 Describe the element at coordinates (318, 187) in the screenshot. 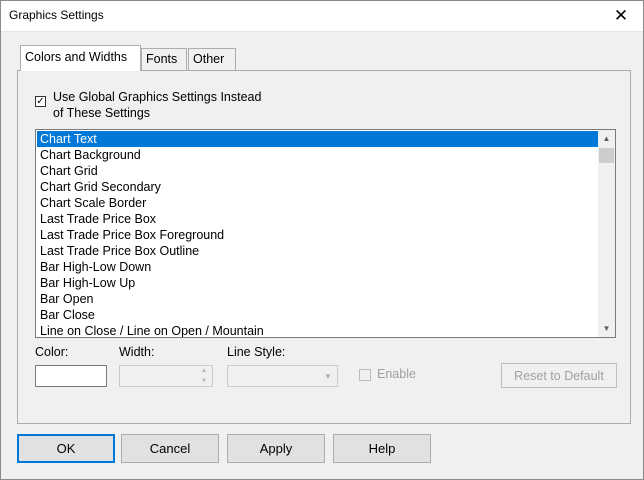

I see `list-item-chart-grid-secondary: Chart Grid Secondary` at that location.